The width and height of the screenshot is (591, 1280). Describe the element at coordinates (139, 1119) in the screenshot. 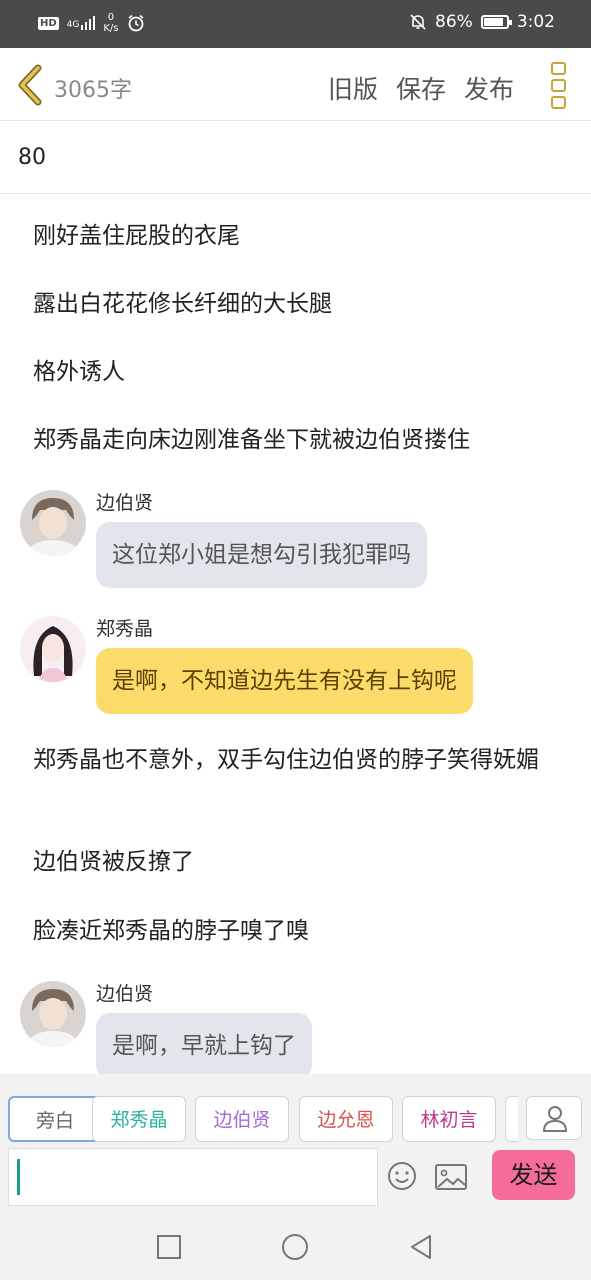

I see `role-chip: 郑秀晶` at that location.